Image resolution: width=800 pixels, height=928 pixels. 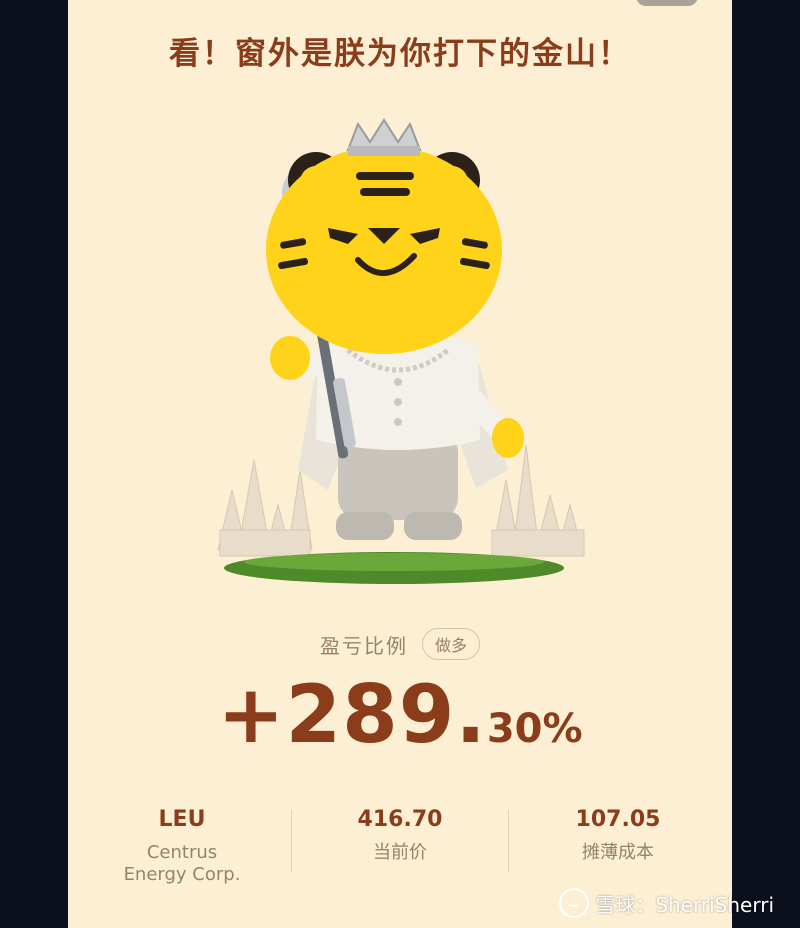 What do you see at coordinates (290, 358) in the screenshot?
I see `left-paw` at bounding box center [290, 358].